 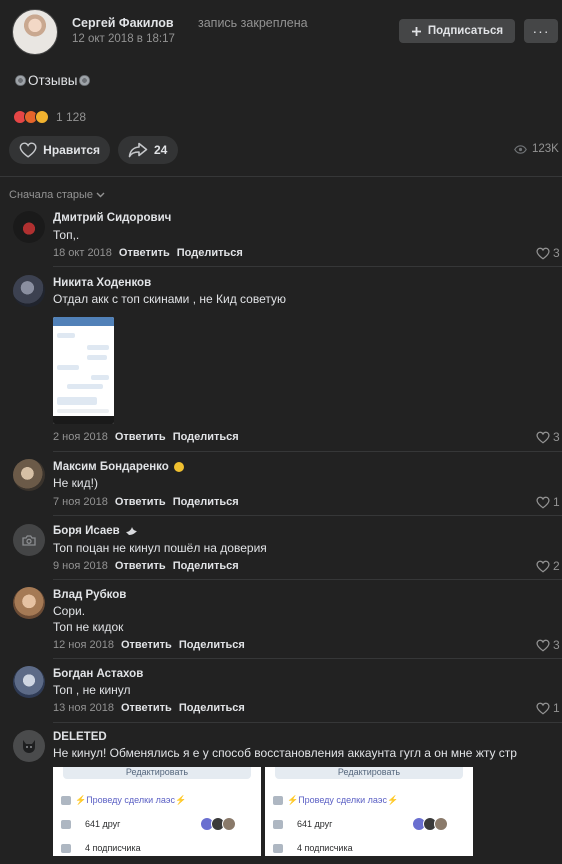 What do you see at coordinates (49, 117) in the screenshot?
I see `reactions-summary: 1 128` at bounding box center [49, 117].